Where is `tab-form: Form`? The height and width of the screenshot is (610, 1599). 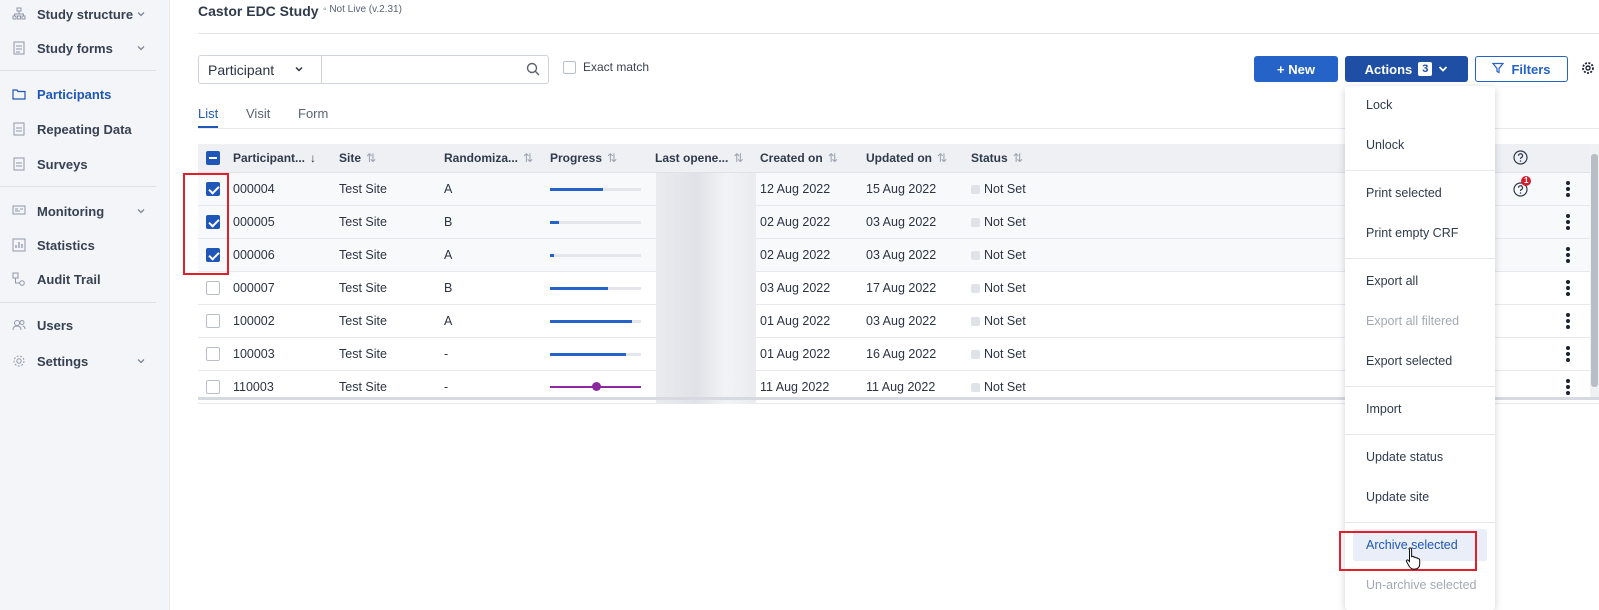
tab-form: Form is located at coordinates (313, 113).